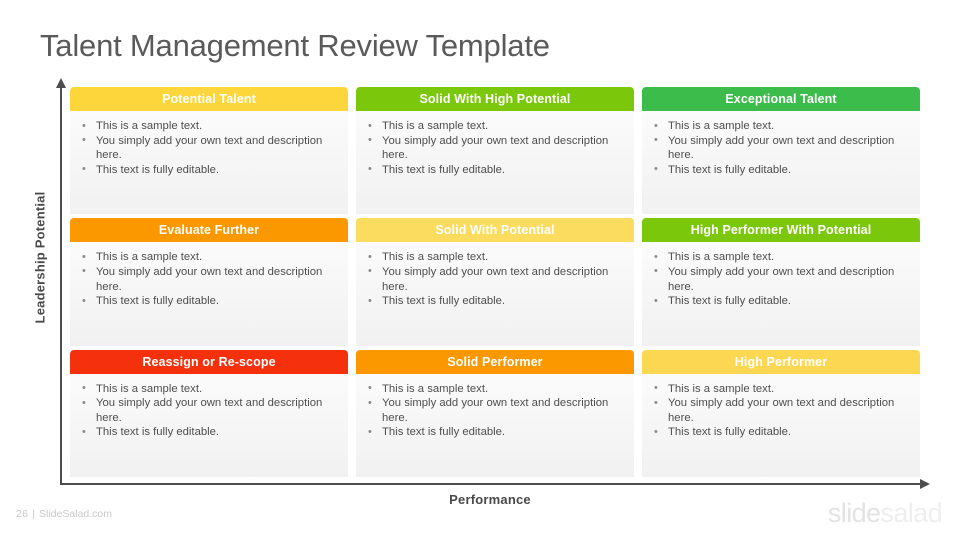 This screenshot has width=960, height=540. Describe the element at coordinates (911, 513) in the screenshot. I see `logo-text-salad: salad` at that location.